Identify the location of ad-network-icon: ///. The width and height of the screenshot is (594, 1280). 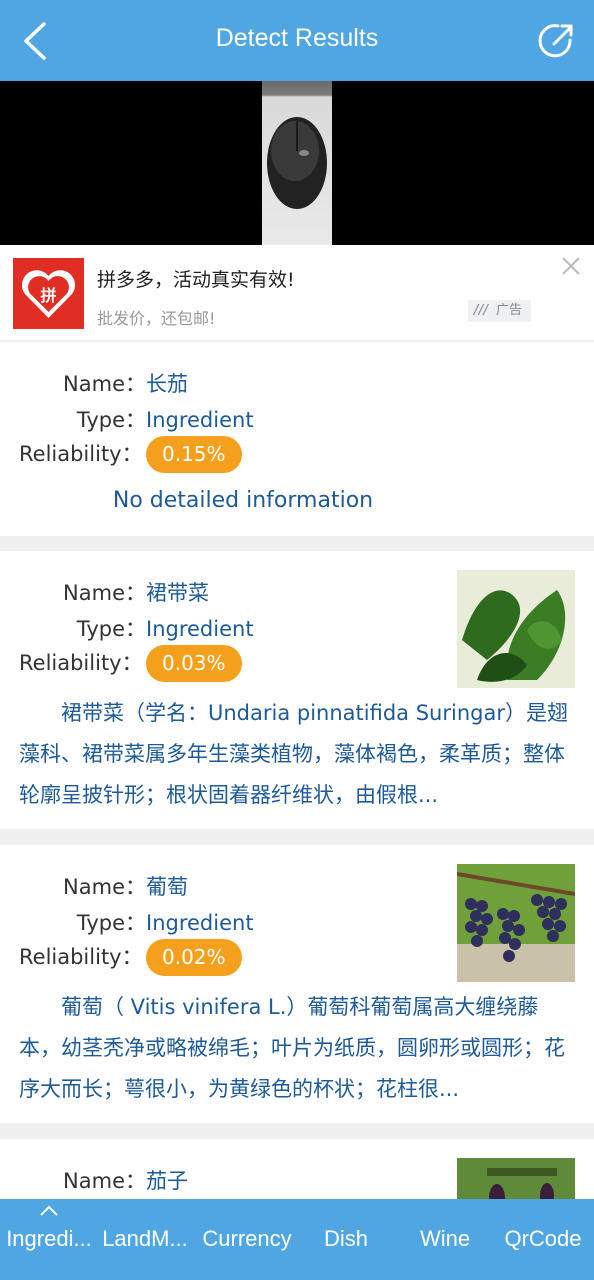
(481, 310).